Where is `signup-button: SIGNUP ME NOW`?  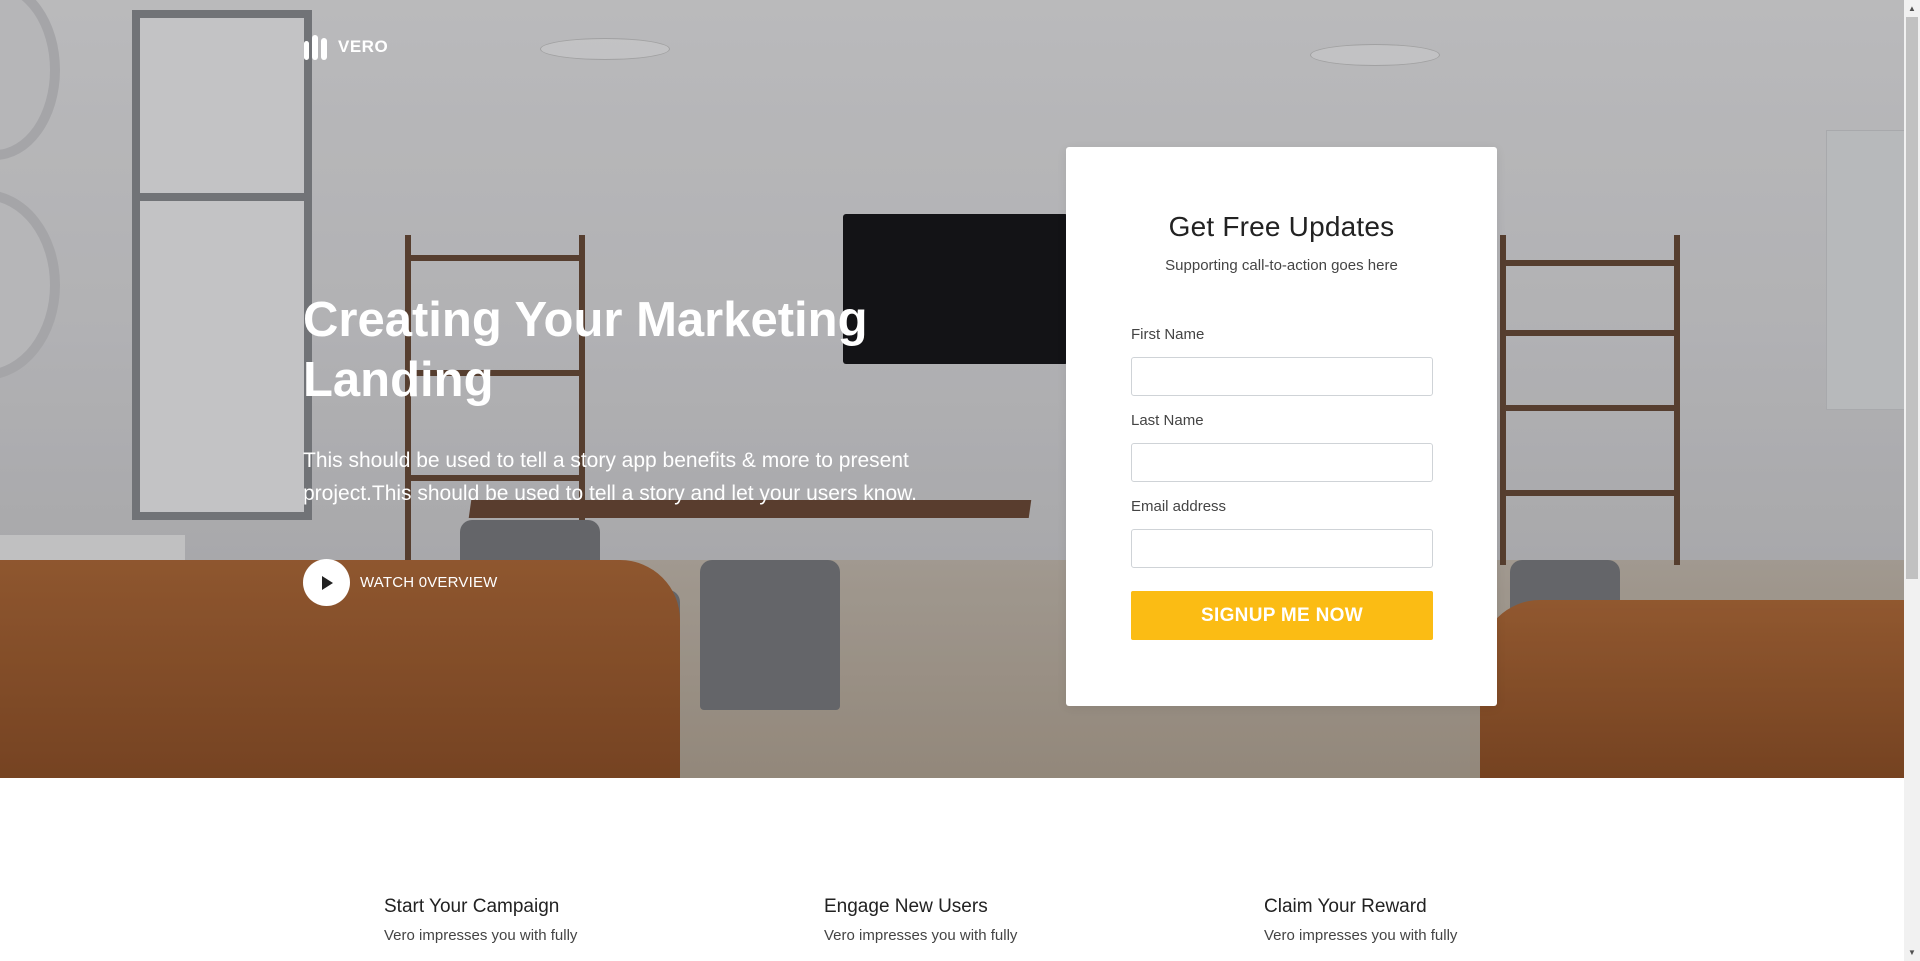
signup-button: SIGNUP ME NOW is located at coordinates (1282, 615).